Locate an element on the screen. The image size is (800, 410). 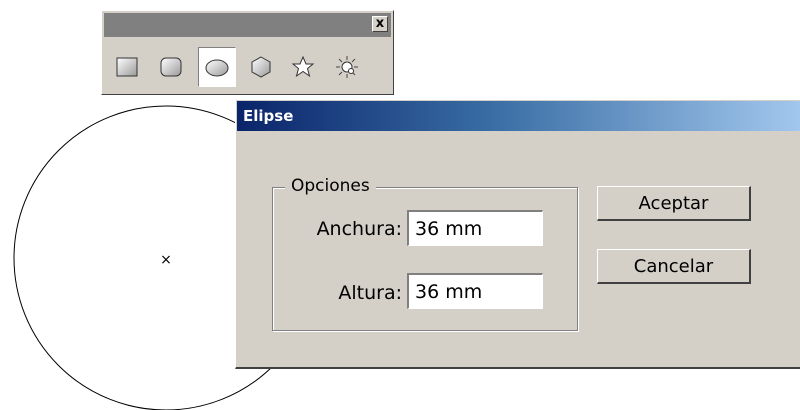
tool-rounded-rectangle is located at coordinates (171, 67).